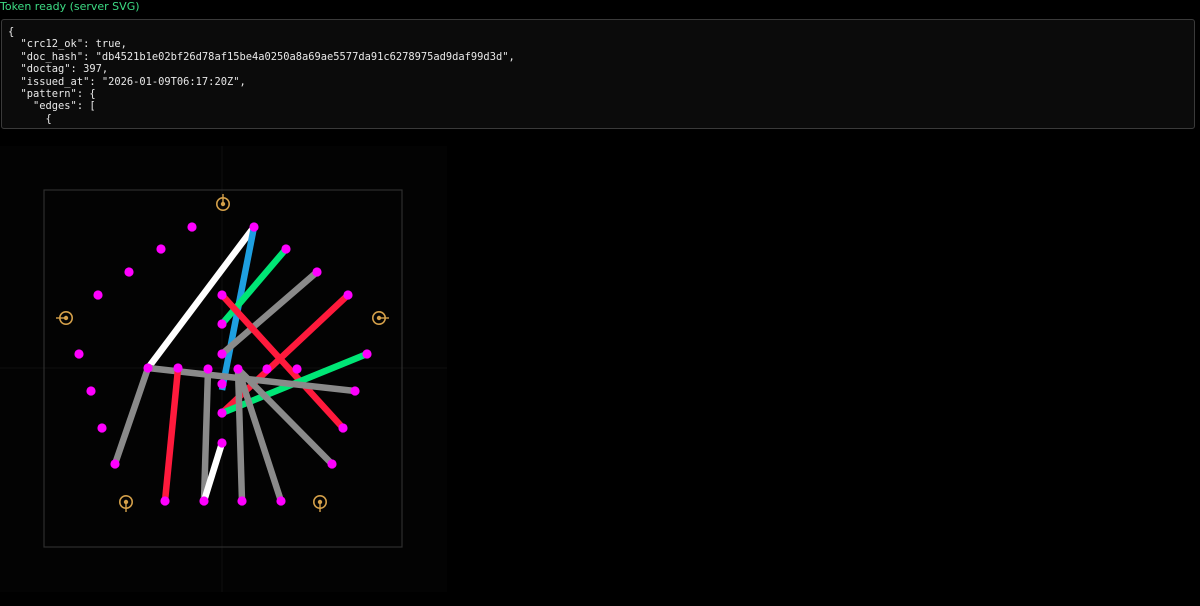 This screenshot has height=606, width=1200. I want to click on pattern-edge-gray, so click(131, 416).